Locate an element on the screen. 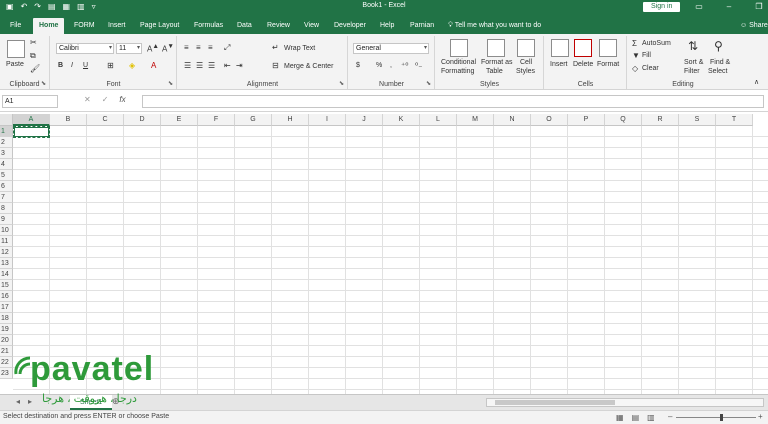  format-cells-button: Format is located at coordinates (608, 64).